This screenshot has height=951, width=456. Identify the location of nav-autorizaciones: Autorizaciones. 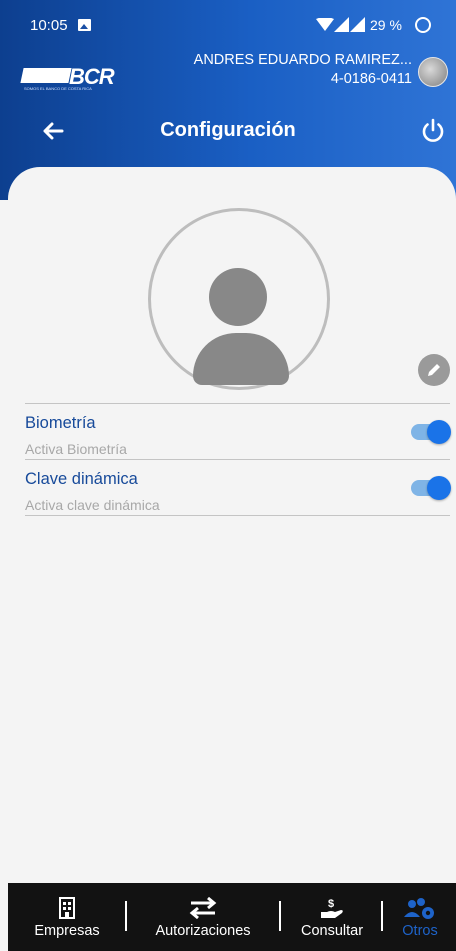
(203, 917).